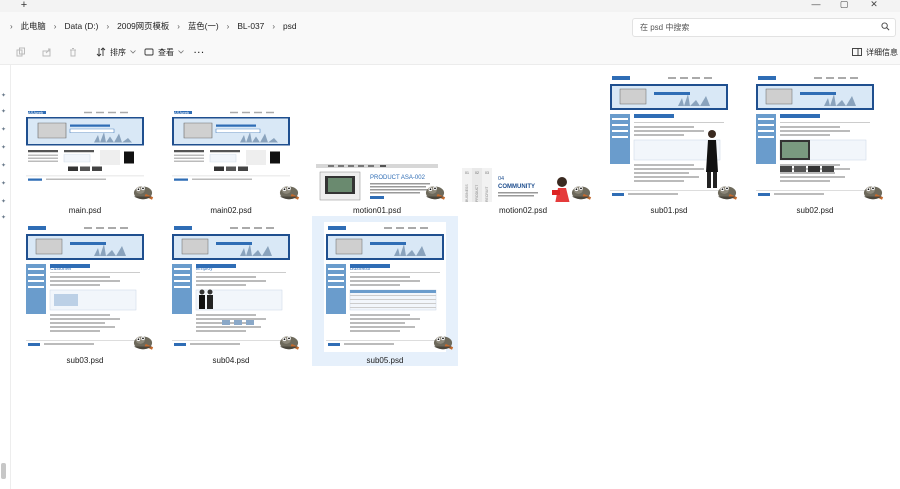 The width and height of the screenshot is (900, 489). I want to click on file-name: main02.psd, so click(231, 210).